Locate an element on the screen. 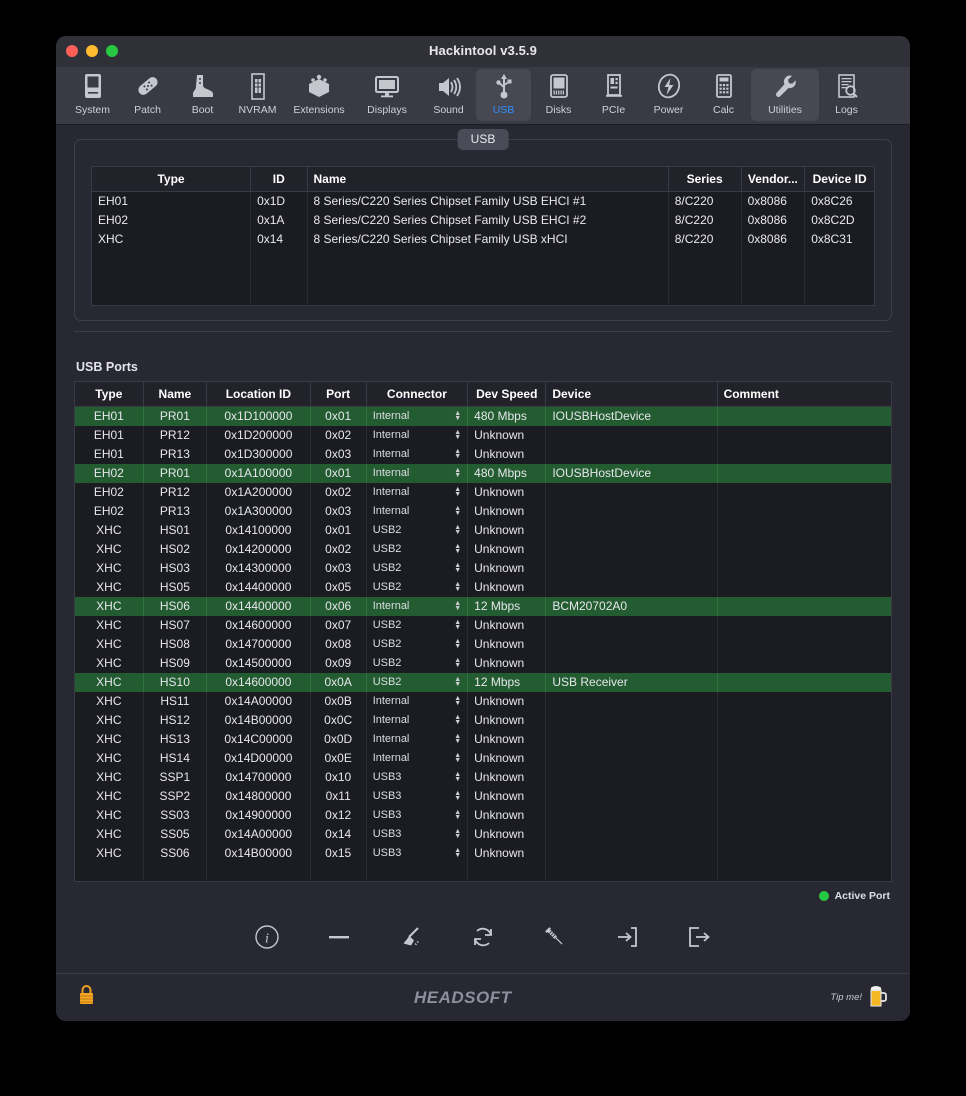  toolbar-item-patch: Patch is located at coordinates (147, 95).